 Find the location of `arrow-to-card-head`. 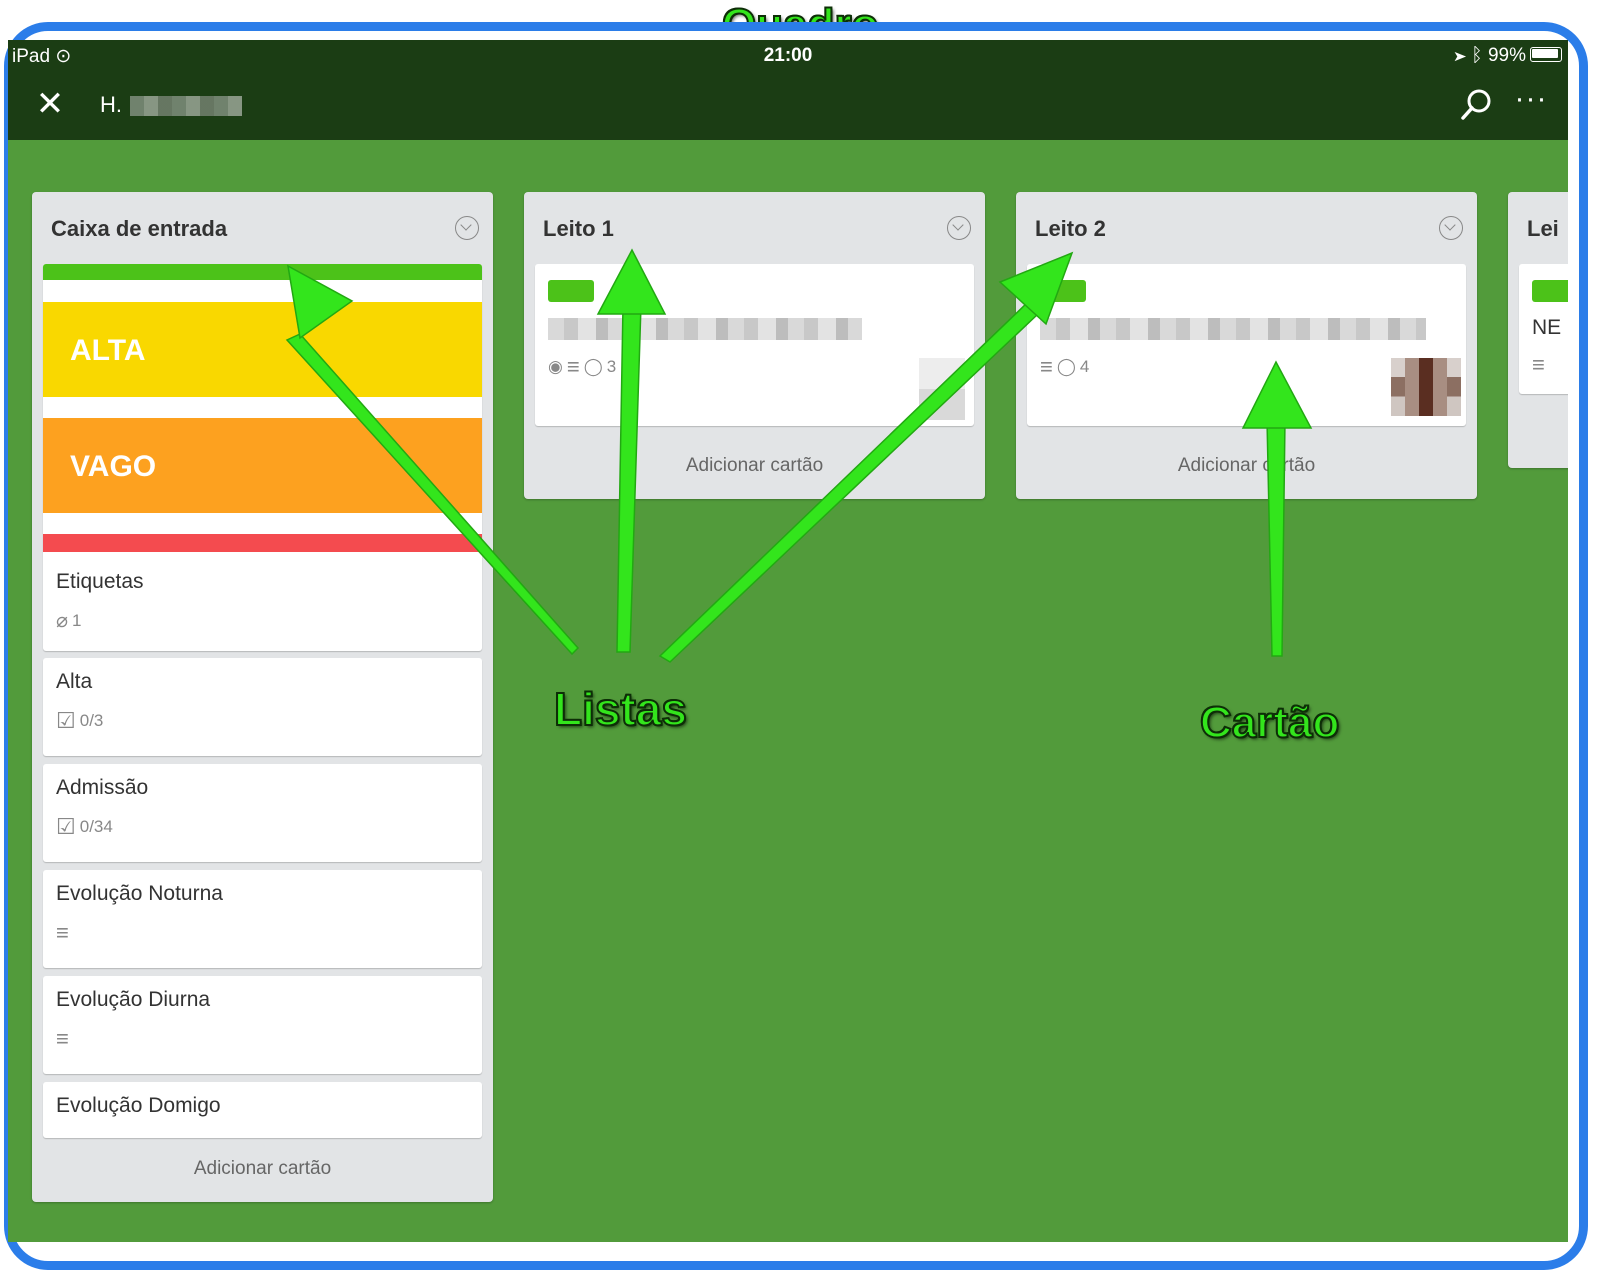

arrow-to-card-head is located at coordinates (1277, 394).